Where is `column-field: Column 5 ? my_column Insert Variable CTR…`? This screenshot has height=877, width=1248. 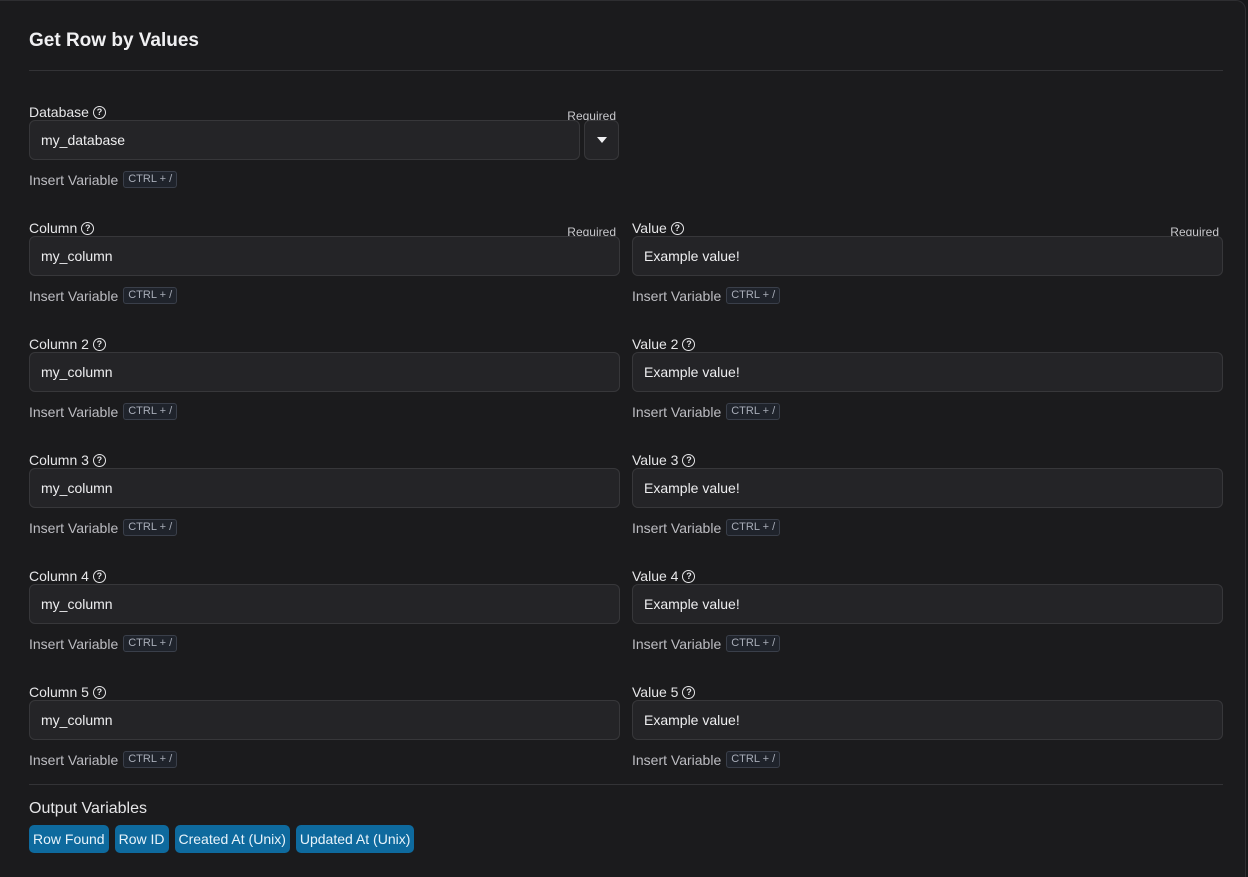 column-field: Column 5 ? my_column Insert Variable CTR… is located at coordinates (324, 726).